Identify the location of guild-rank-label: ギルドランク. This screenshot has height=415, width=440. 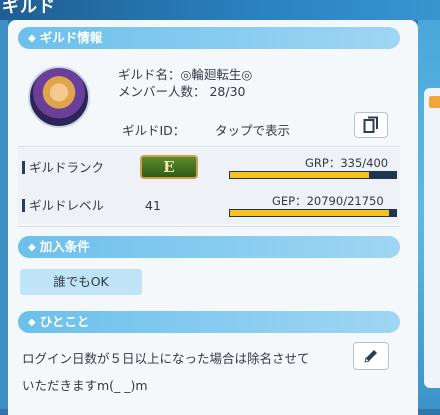
(63, 167).